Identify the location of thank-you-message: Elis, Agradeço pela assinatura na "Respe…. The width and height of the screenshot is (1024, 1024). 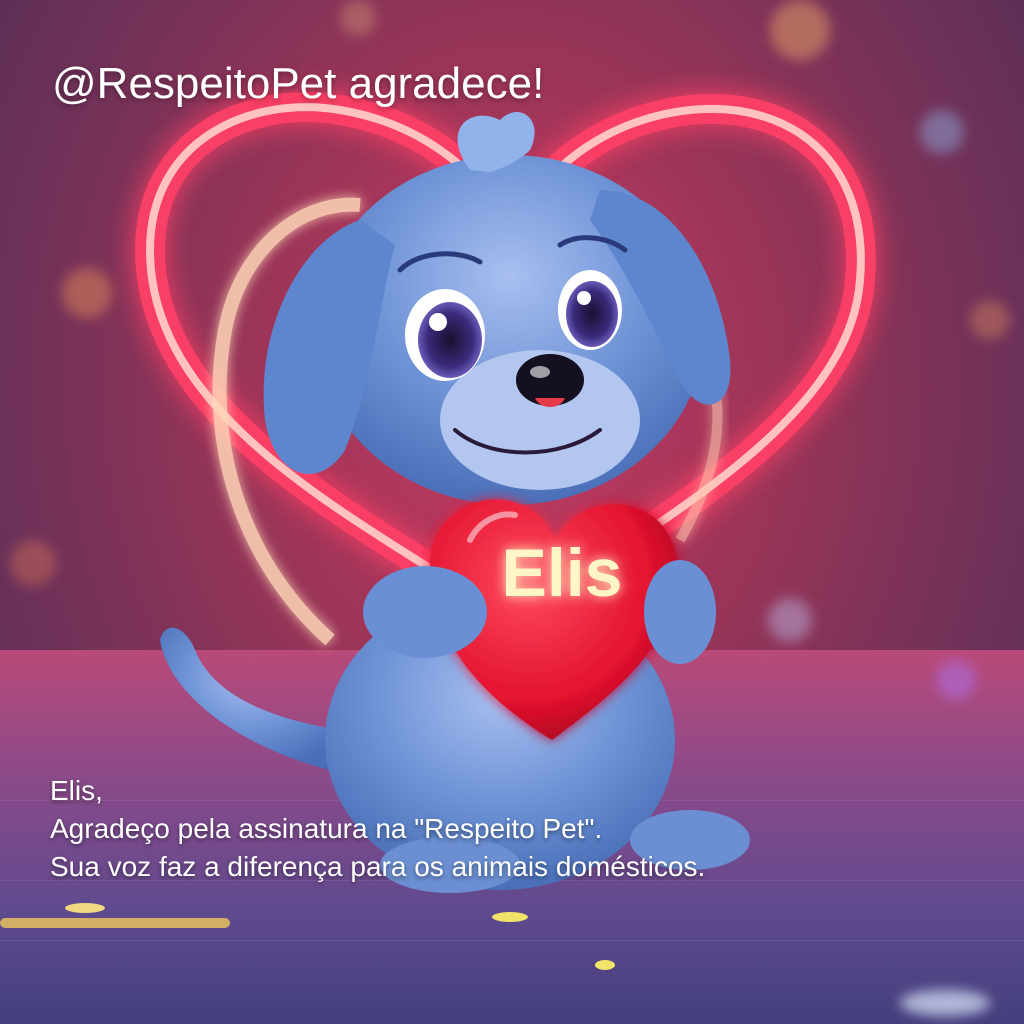
(377, 829).